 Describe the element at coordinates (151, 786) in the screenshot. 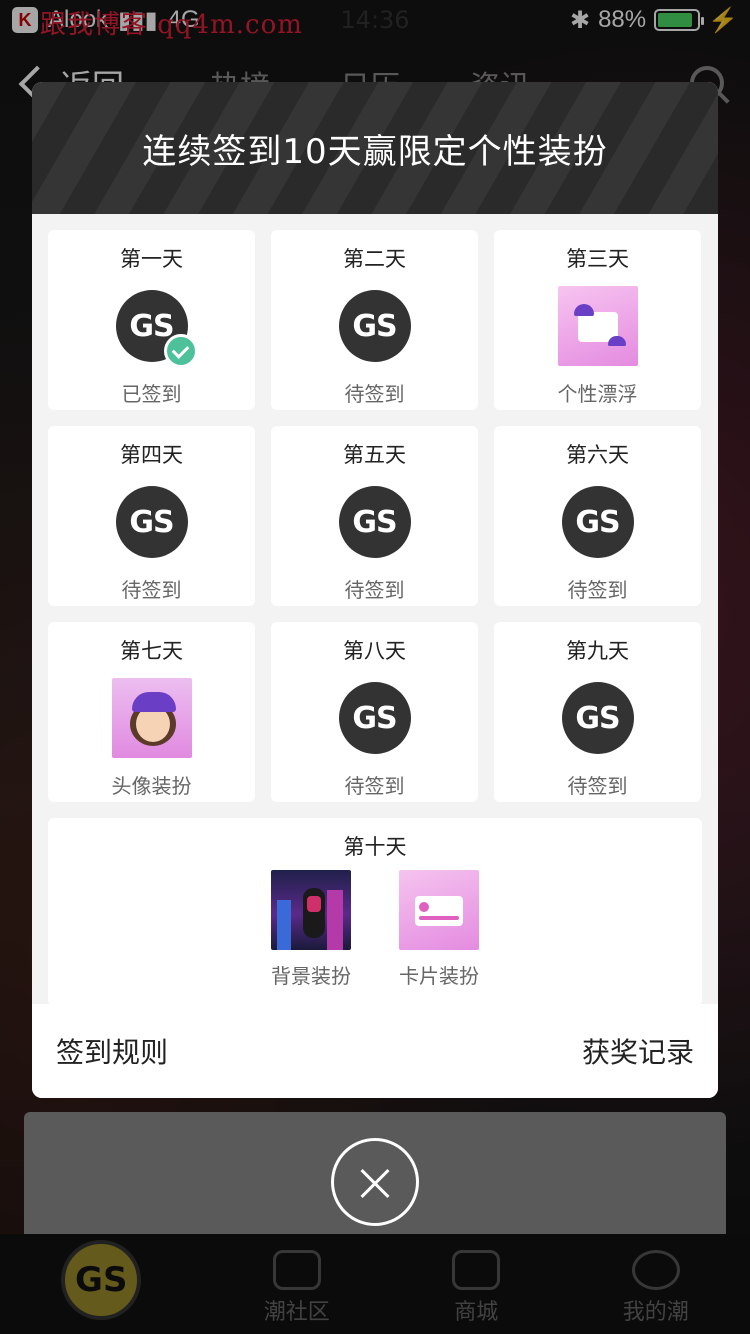

I see `day-status: 头像装扮` at that location.